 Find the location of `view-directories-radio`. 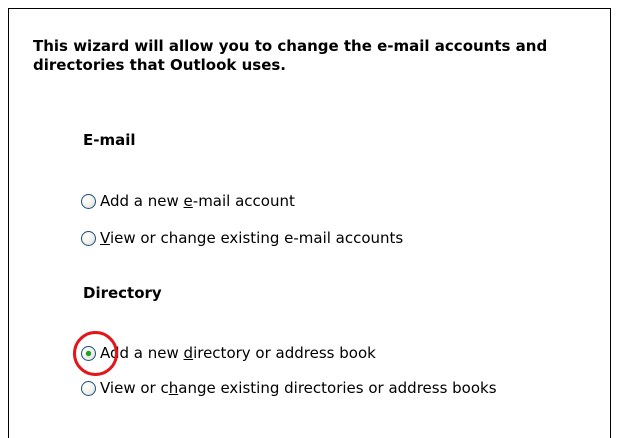

view-directories-radio is located at coordinates (88, 388).